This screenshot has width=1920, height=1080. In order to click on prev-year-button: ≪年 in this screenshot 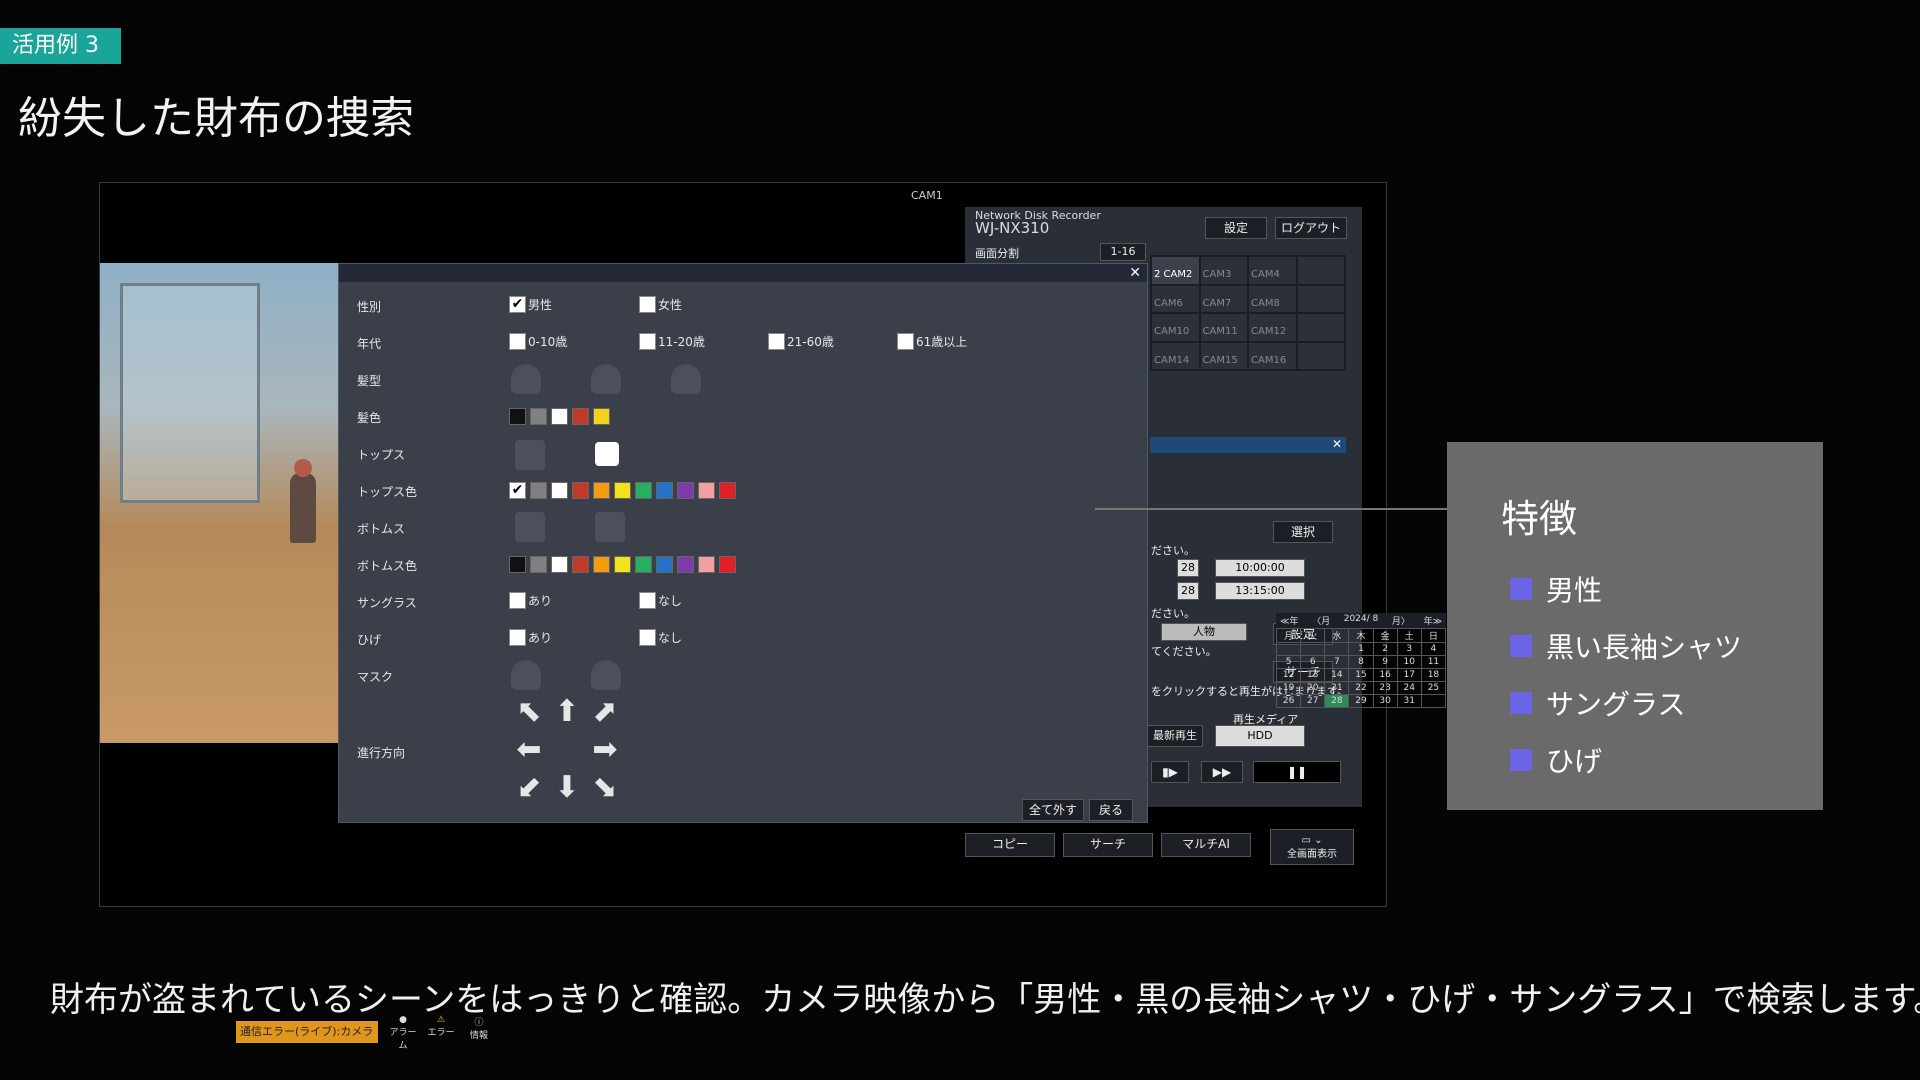, I will do `click(1289, 620)`.